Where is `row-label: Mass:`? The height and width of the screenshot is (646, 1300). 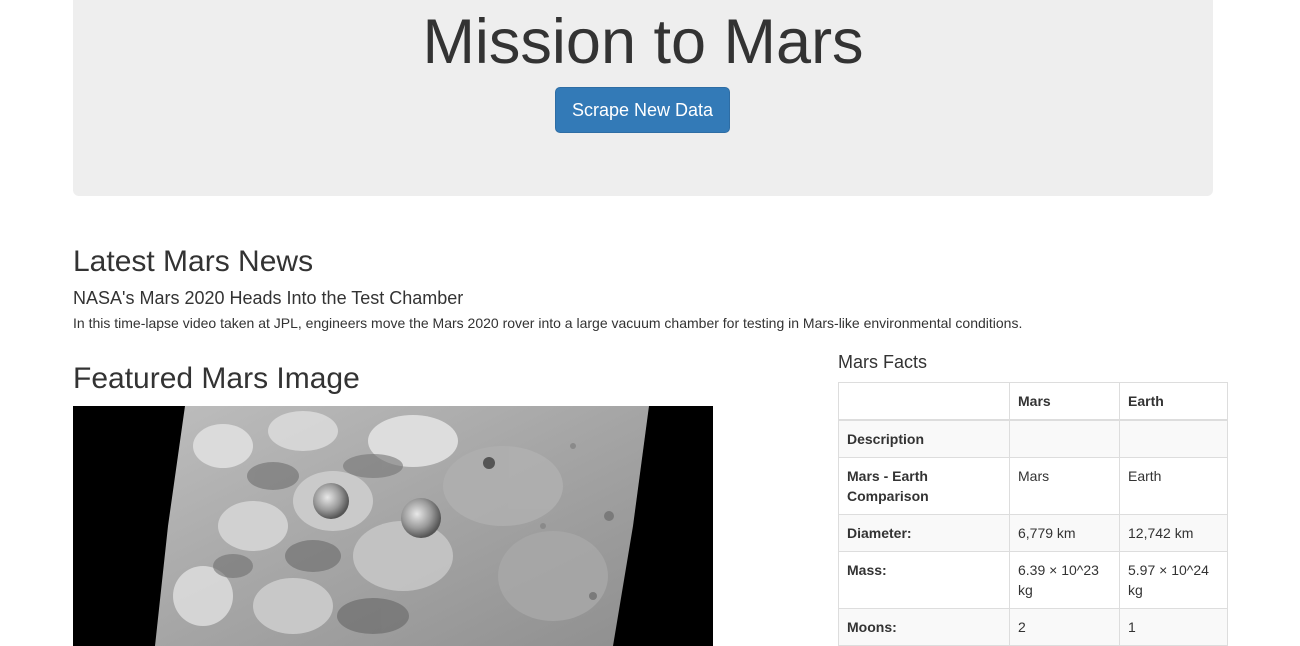
row-label: Mass: is located at coordinates (924, 580).